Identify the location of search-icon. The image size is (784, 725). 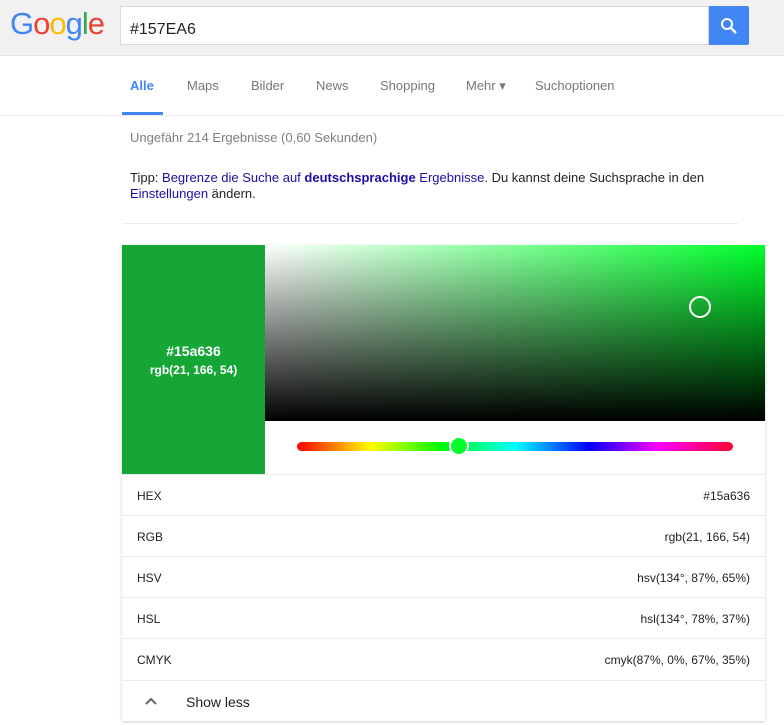
(729, 25).